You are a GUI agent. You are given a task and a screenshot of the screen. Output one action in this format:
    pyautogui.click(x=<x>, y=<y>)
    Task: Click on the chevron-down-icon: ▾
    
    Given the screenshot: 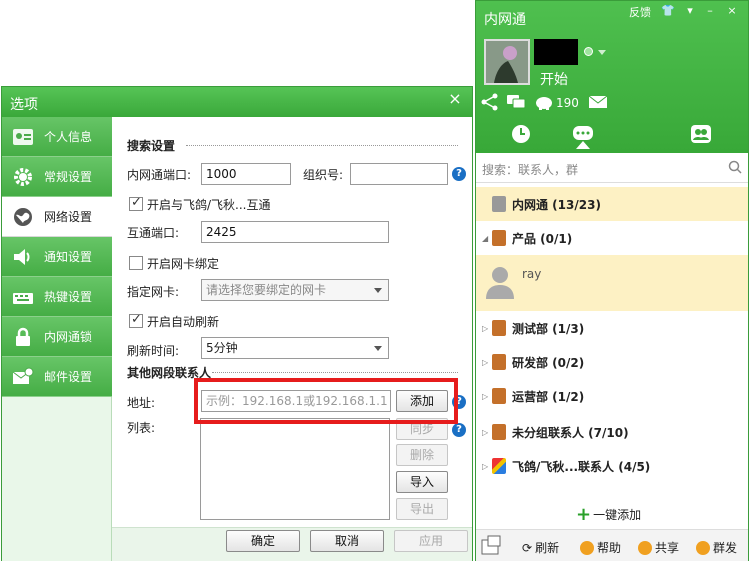 What is the action you would take?
    pyautogui.click(x=690, y=11)
    